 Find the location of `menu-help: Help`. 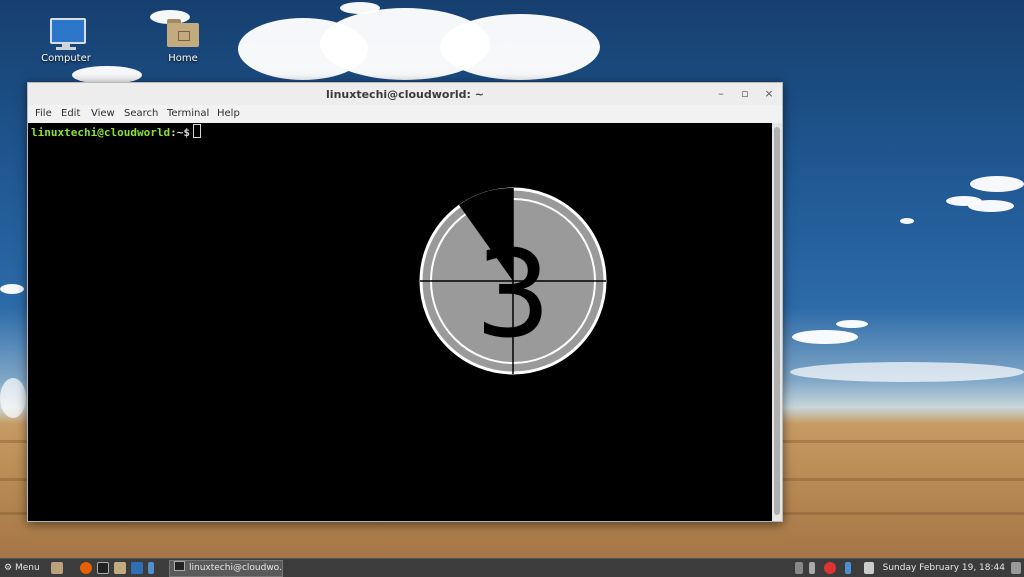

menu-help: Help is located at coordinates (228, 113).